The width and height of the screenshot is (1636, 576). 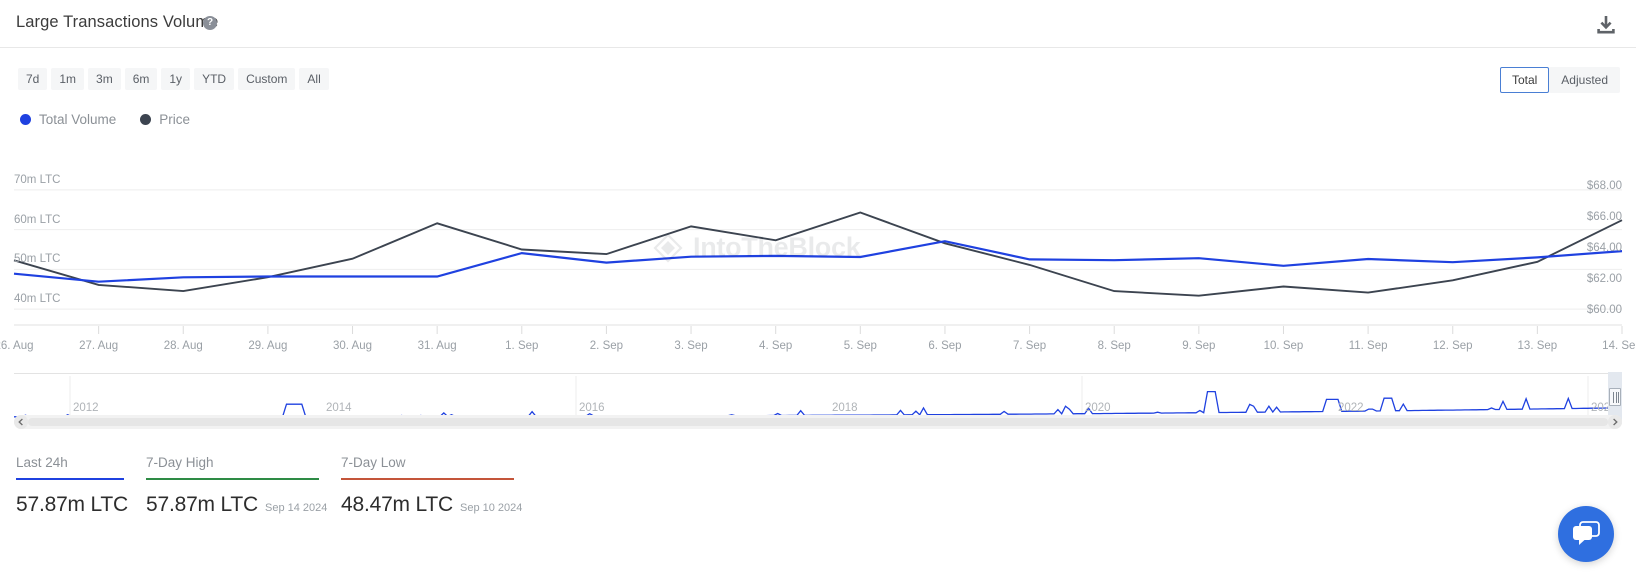 I want to click on y-axis-right-tick-label: $60.00, so click(x=1604, y=309).